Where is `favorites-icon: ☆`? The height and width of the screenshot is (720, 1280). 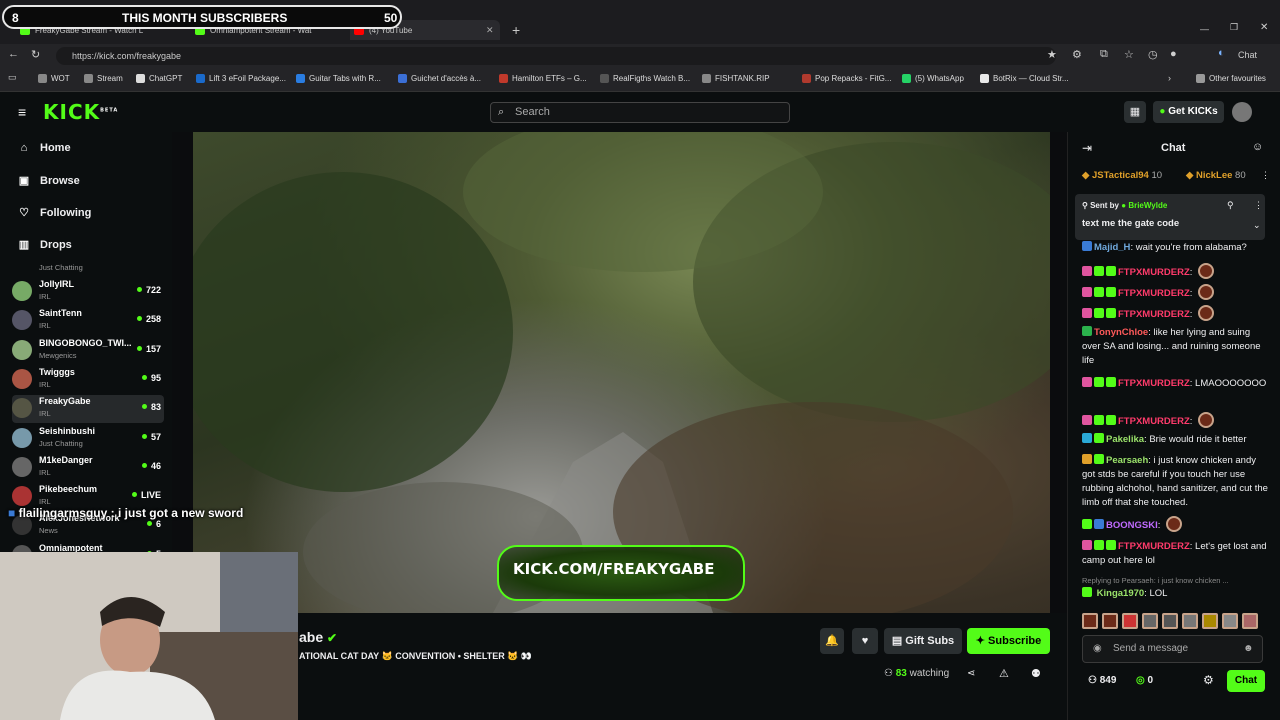 favorites-icon: ☆ is located at coordinates (1129, 54).